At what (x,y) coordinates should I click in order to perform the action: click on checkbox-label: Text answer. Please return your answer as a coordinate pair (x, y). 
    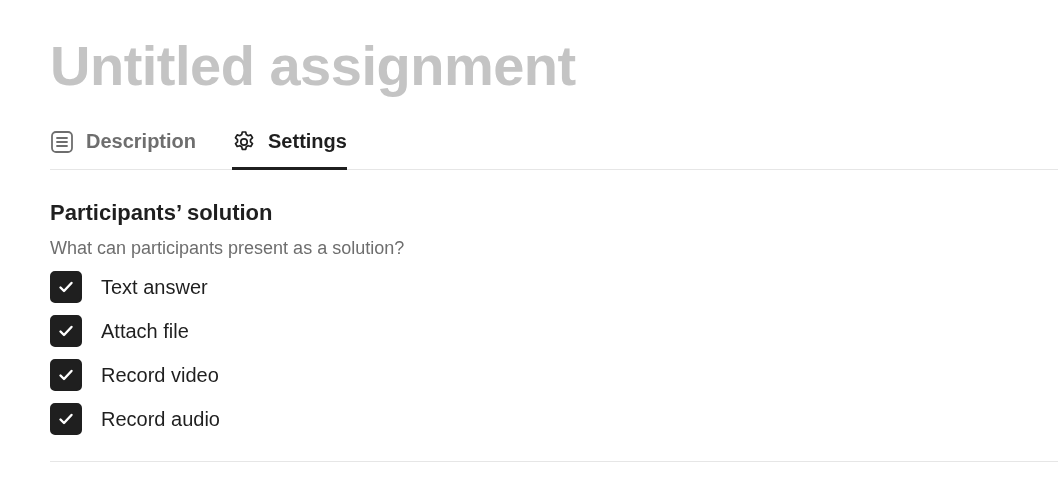
    Looking at the image, I should click on (154, 287).